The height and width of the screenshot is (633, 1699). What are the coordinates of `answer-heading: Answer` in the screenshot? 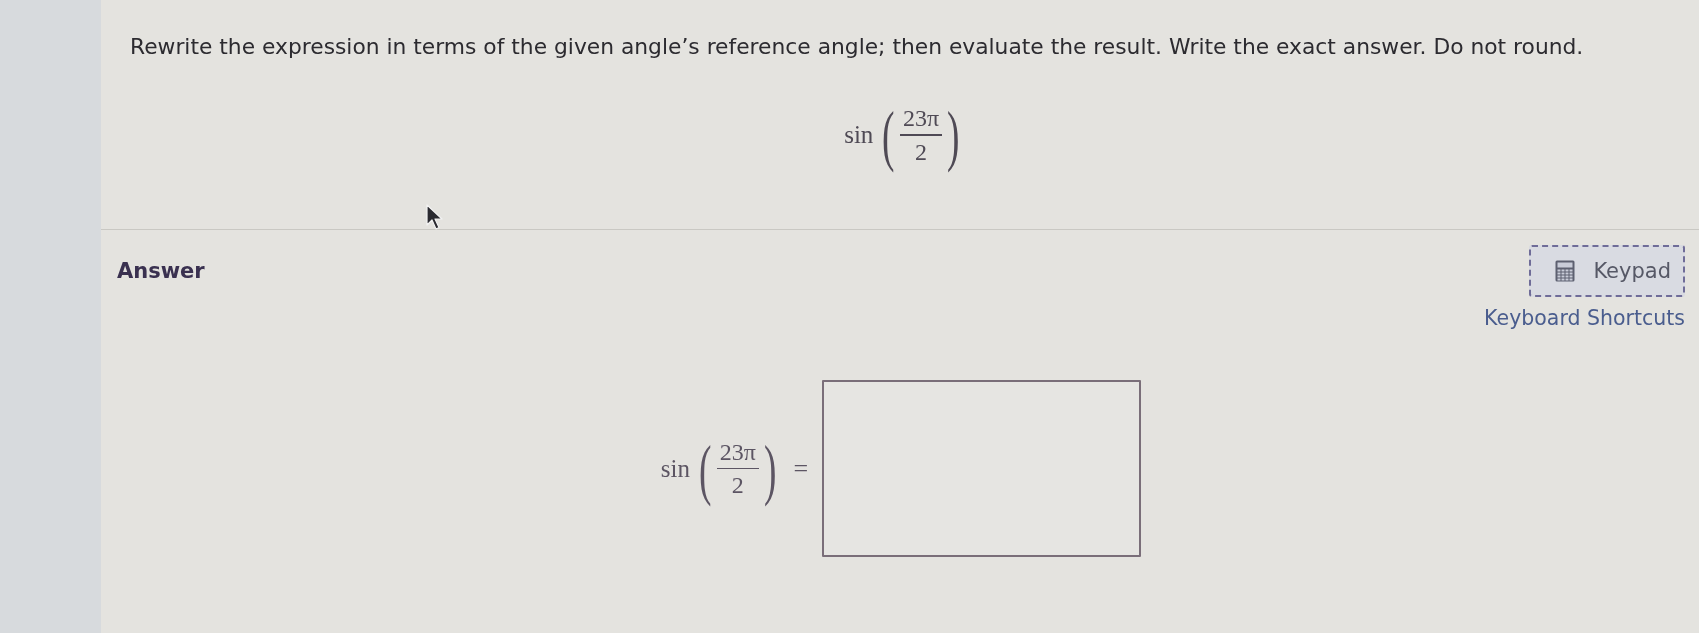 It's located at (161, 271).